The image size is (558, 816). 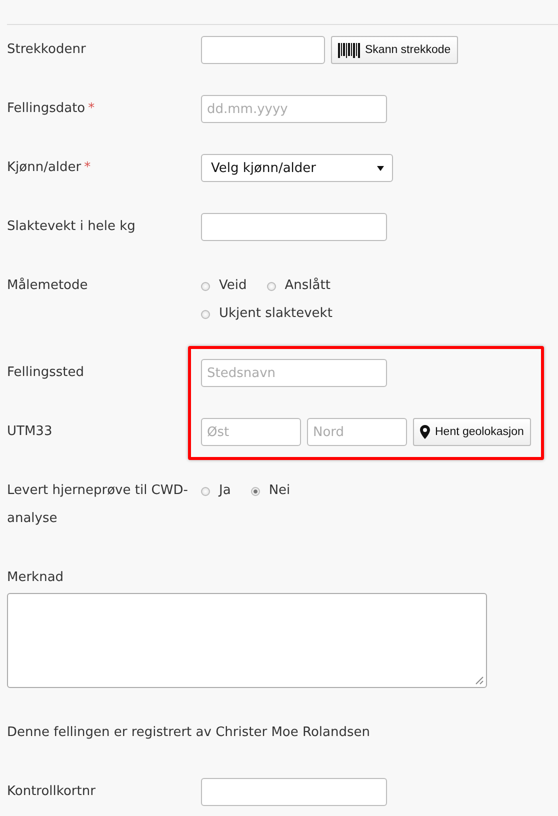 I want to click on field-label: Merknad, so click(x=36, y=578).